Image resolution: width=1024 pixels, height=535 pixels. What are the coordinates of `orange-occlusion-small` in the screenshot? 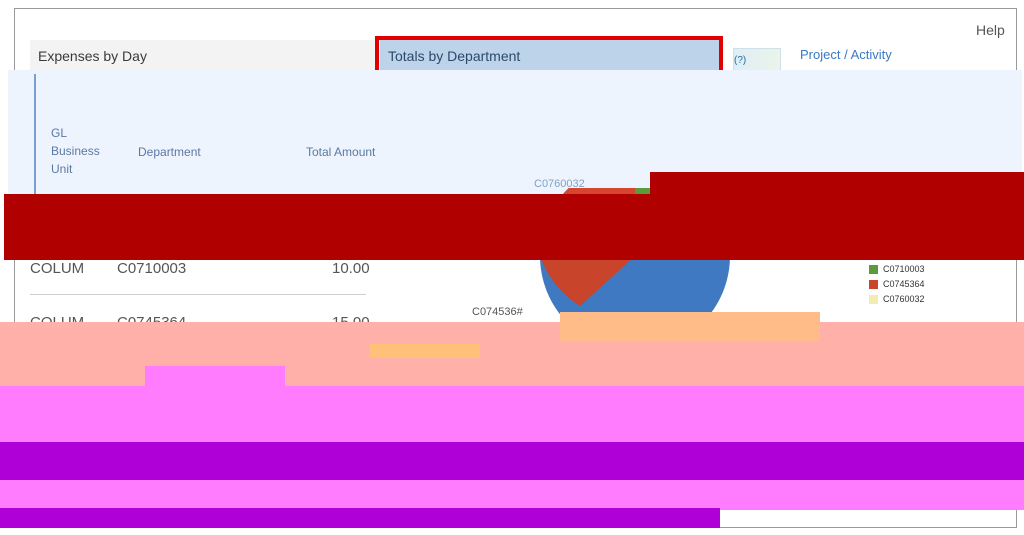 It's located at (425, 351).